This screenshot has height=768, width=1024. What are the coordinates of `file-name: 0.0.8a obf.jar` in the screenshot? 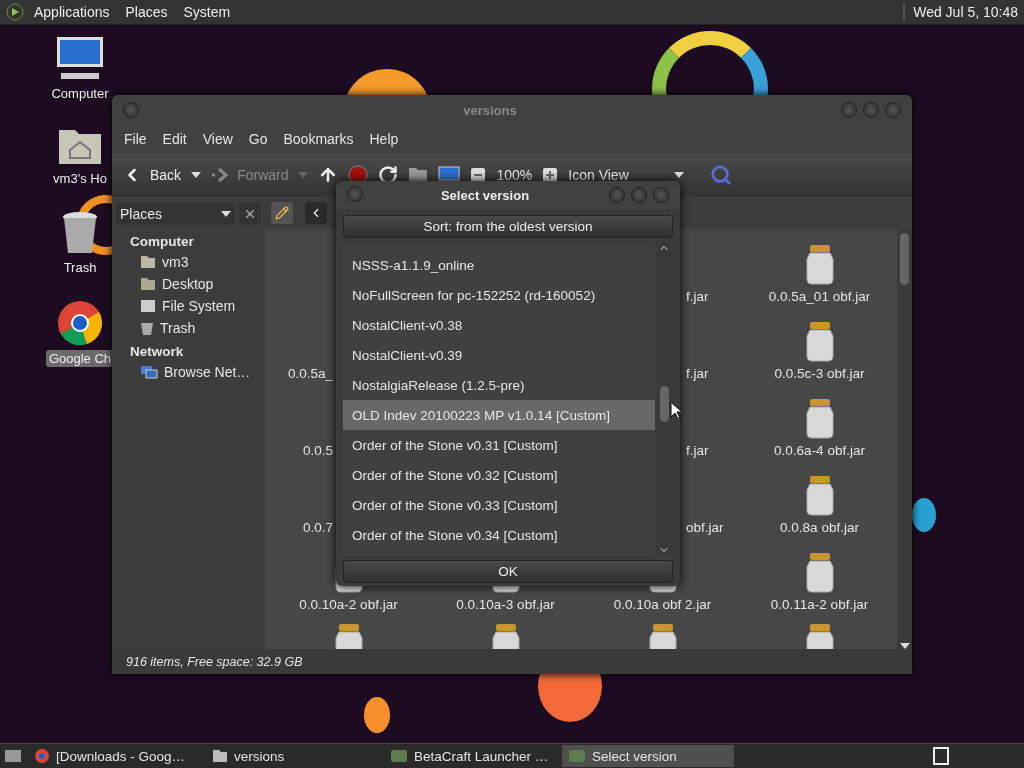 It's located at (819, 527).